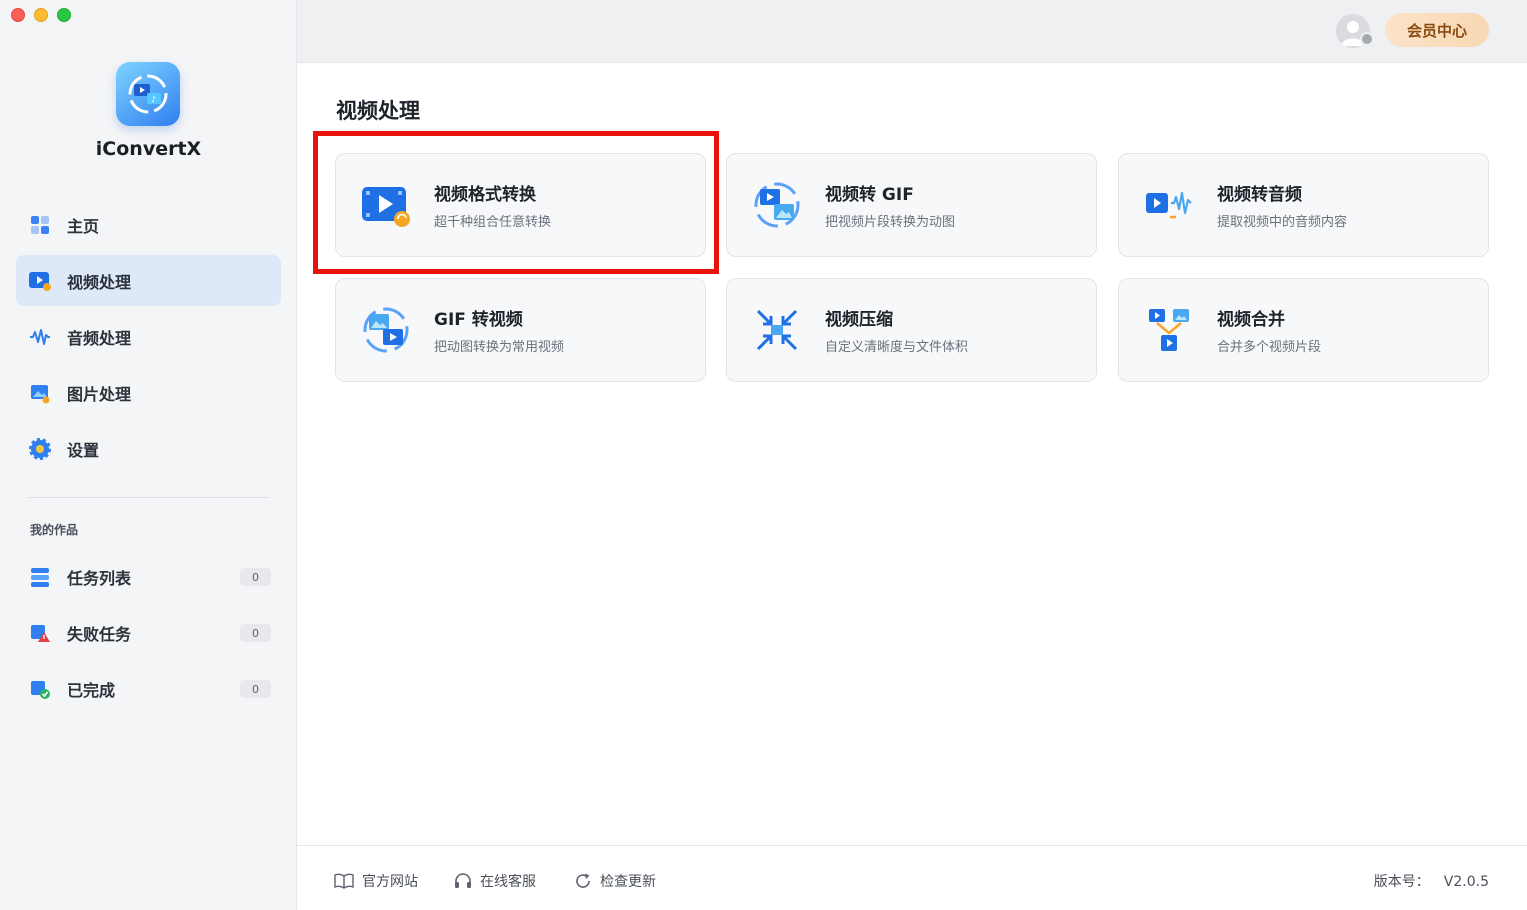 This screenshot has width=1527, height=910. What do you see at coordinates (64, 15) in the screenshot?
I see `maximize-window-button` at bounding box center [64, 15].